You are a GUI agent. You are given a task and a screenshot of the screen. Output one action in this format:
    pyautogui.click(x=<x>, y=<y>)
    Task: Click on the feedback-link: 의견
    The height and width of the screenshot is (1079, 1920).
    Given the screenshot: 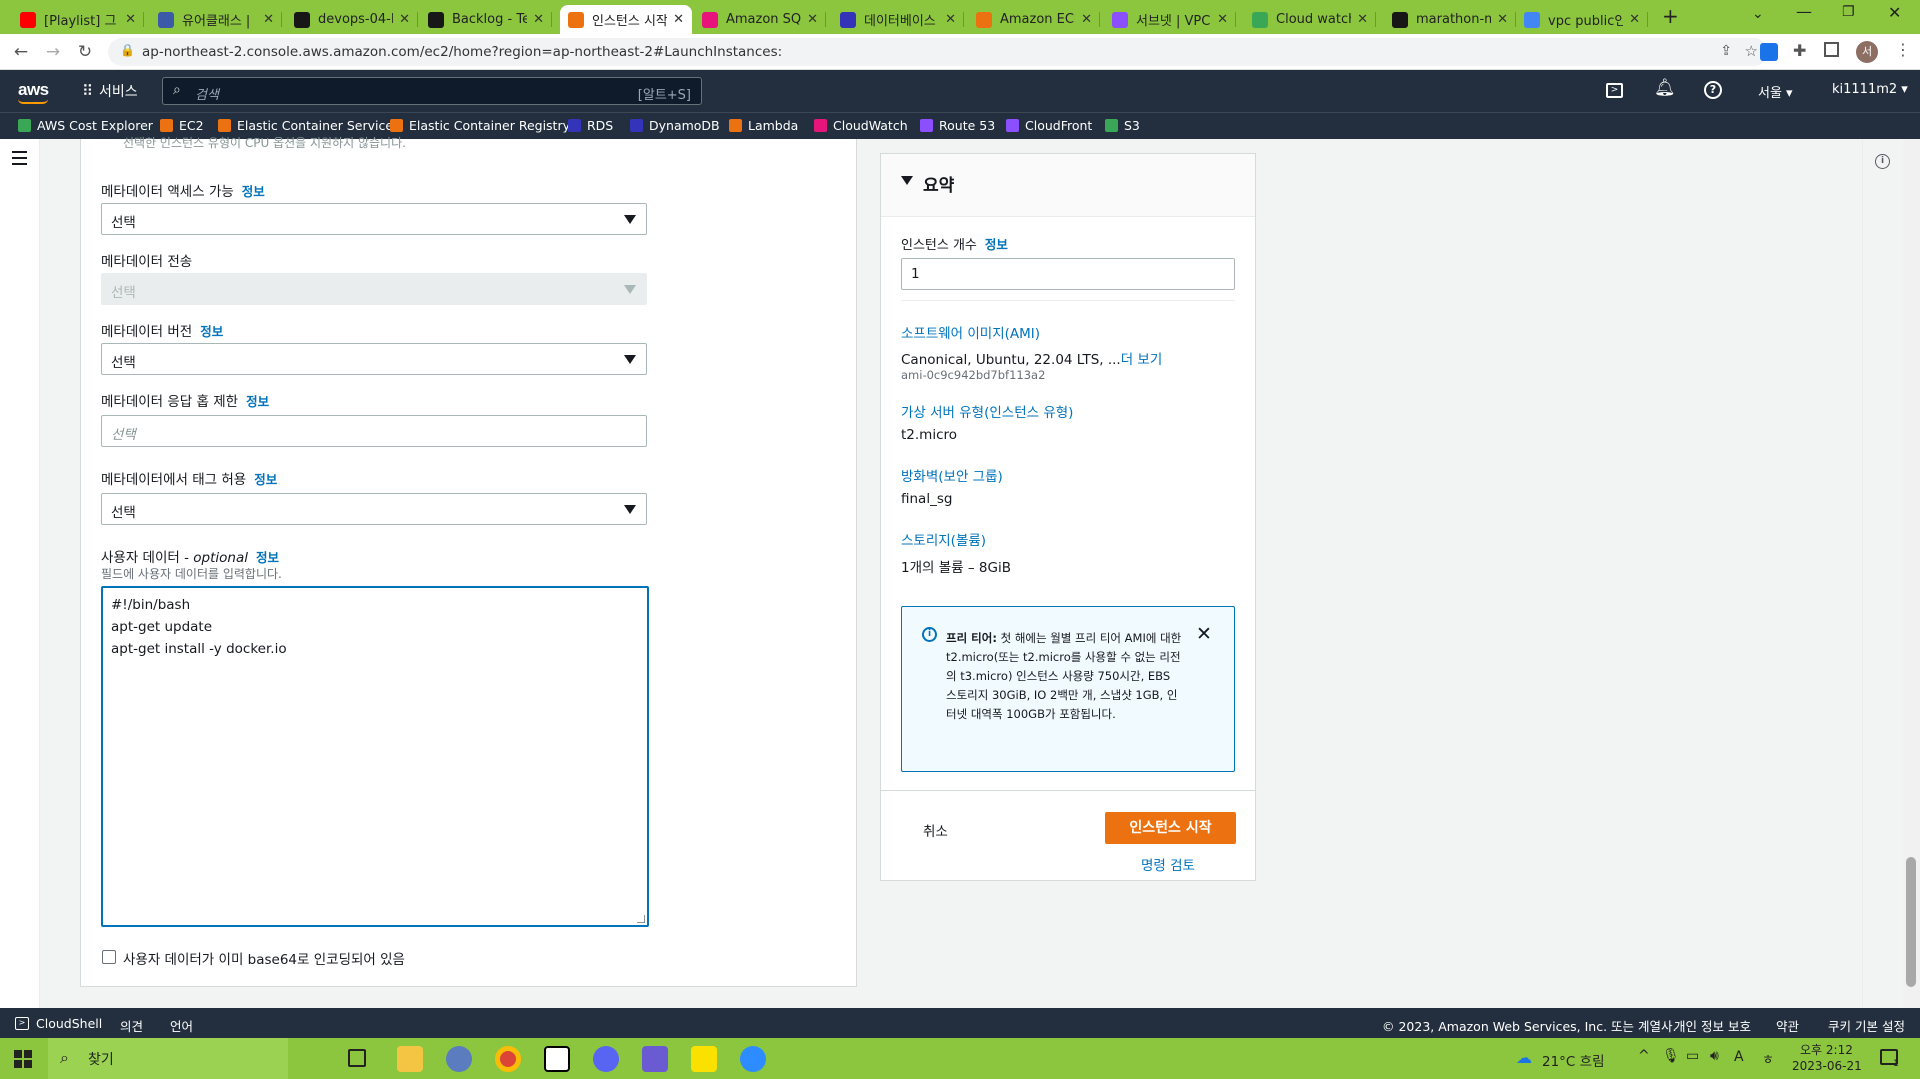 What is the action you would take?
    pyautogui.click(x=131, y=1025)
    